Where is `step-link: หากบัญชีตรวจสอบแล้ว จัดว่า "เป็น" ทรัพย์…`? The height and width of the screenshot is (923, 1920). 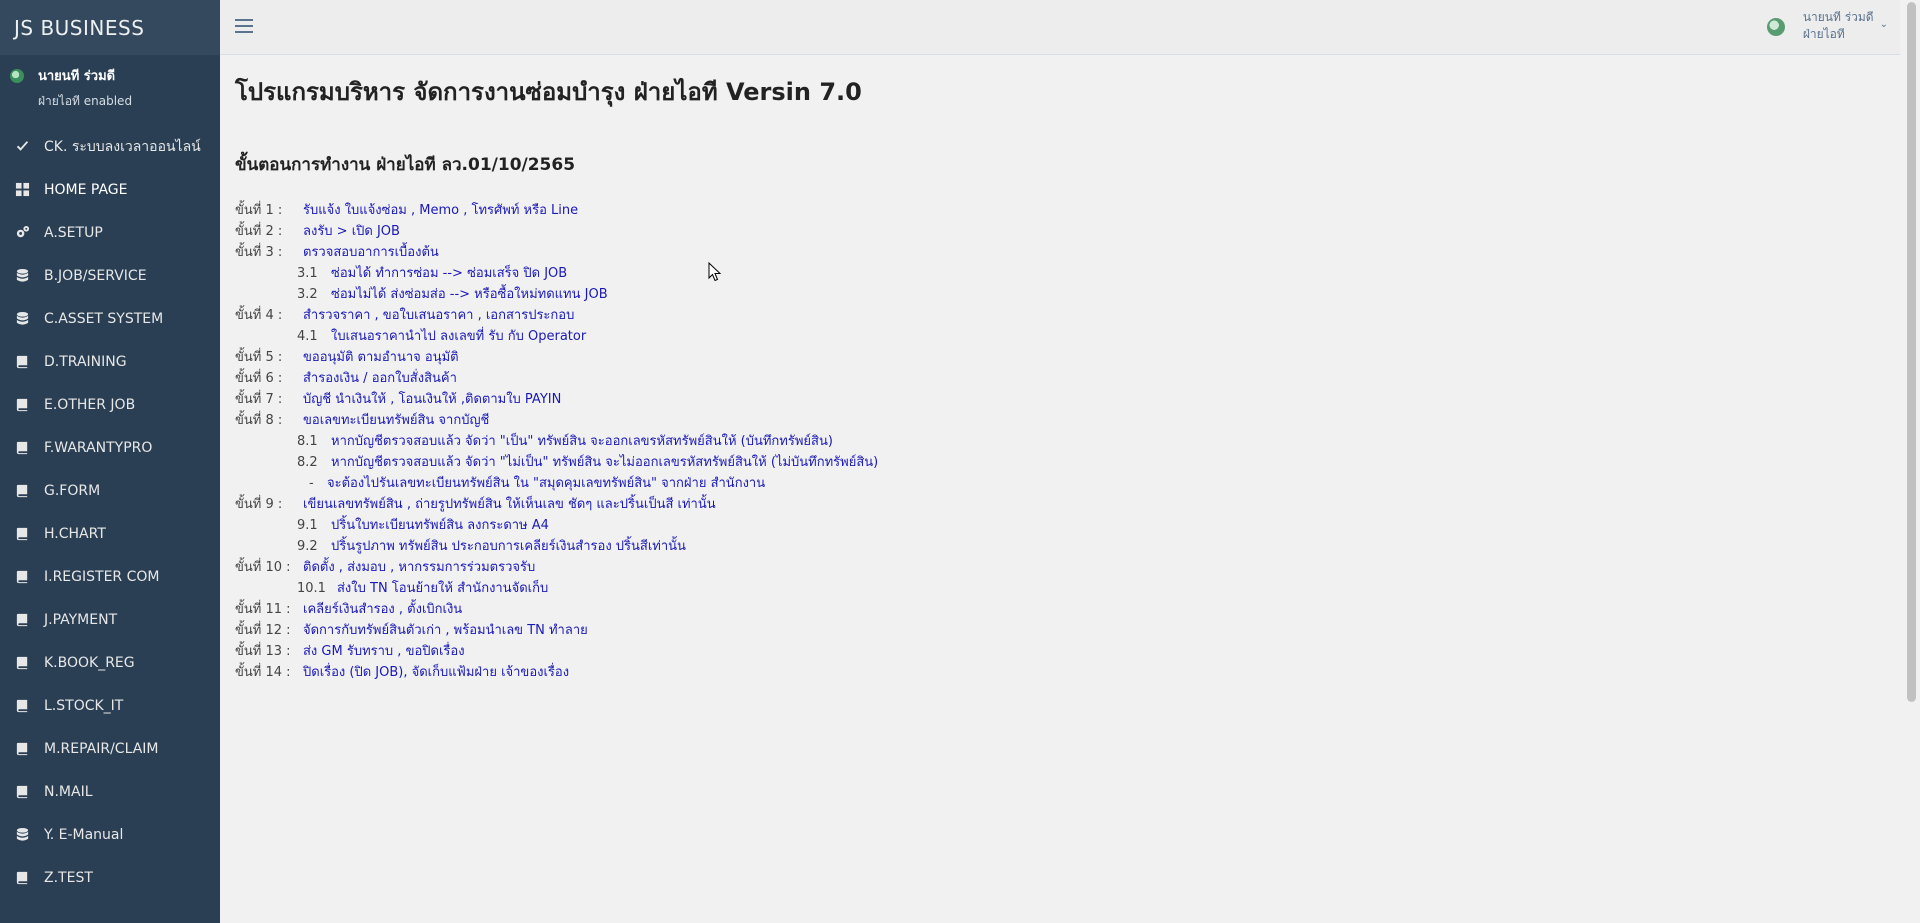 step-link: หากบัญชีตรวจสอบแล้ว จัดว่า "เป็น" ทรัพย์… is located at coordinates (582, 441).